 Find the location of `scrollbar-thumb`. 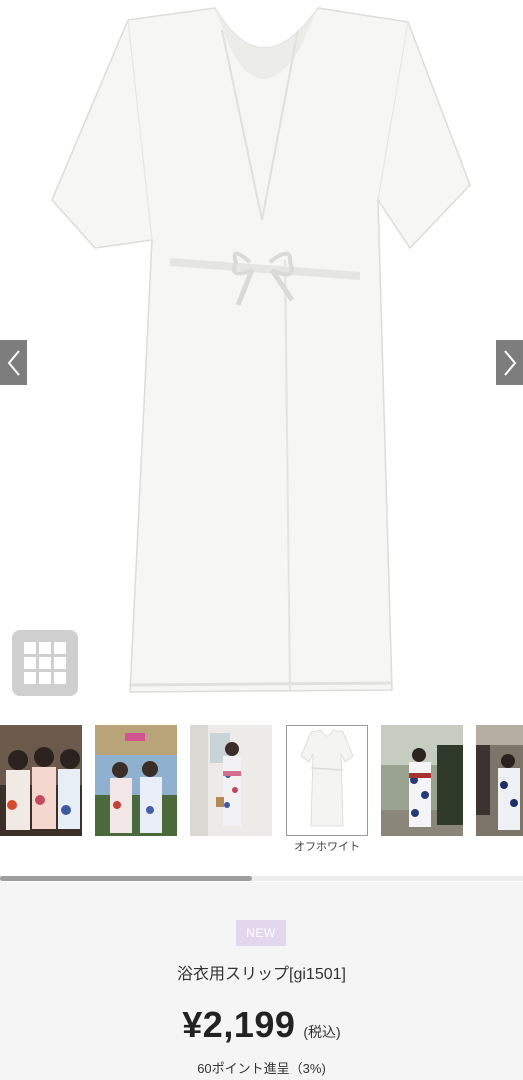

scrollbar-thumb is located at coordinates (126, 878).